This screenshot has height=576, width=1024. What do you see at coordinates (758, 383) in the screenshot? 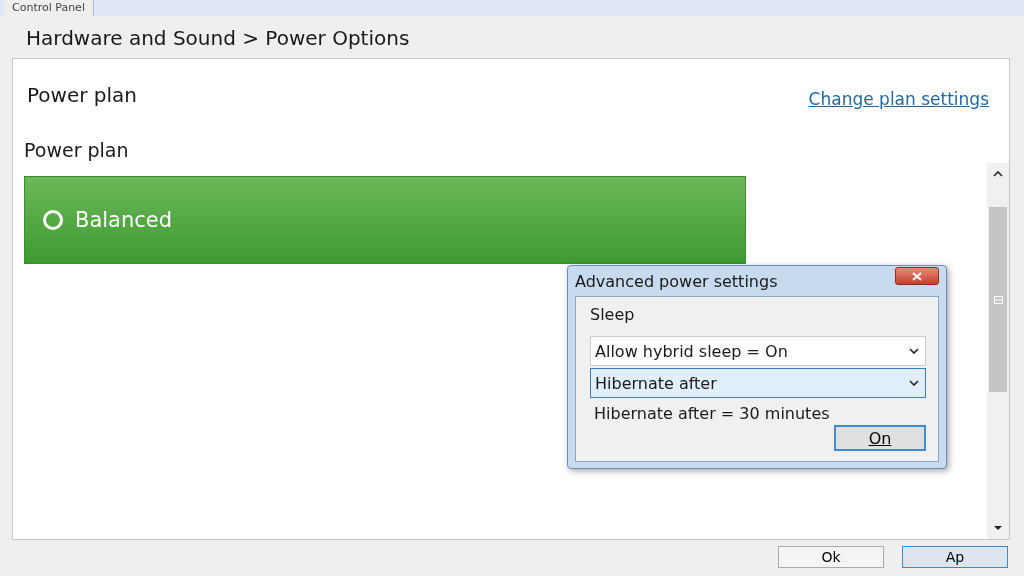
I see `dropdown: Hibernate after` at bounding box center [758, 383].